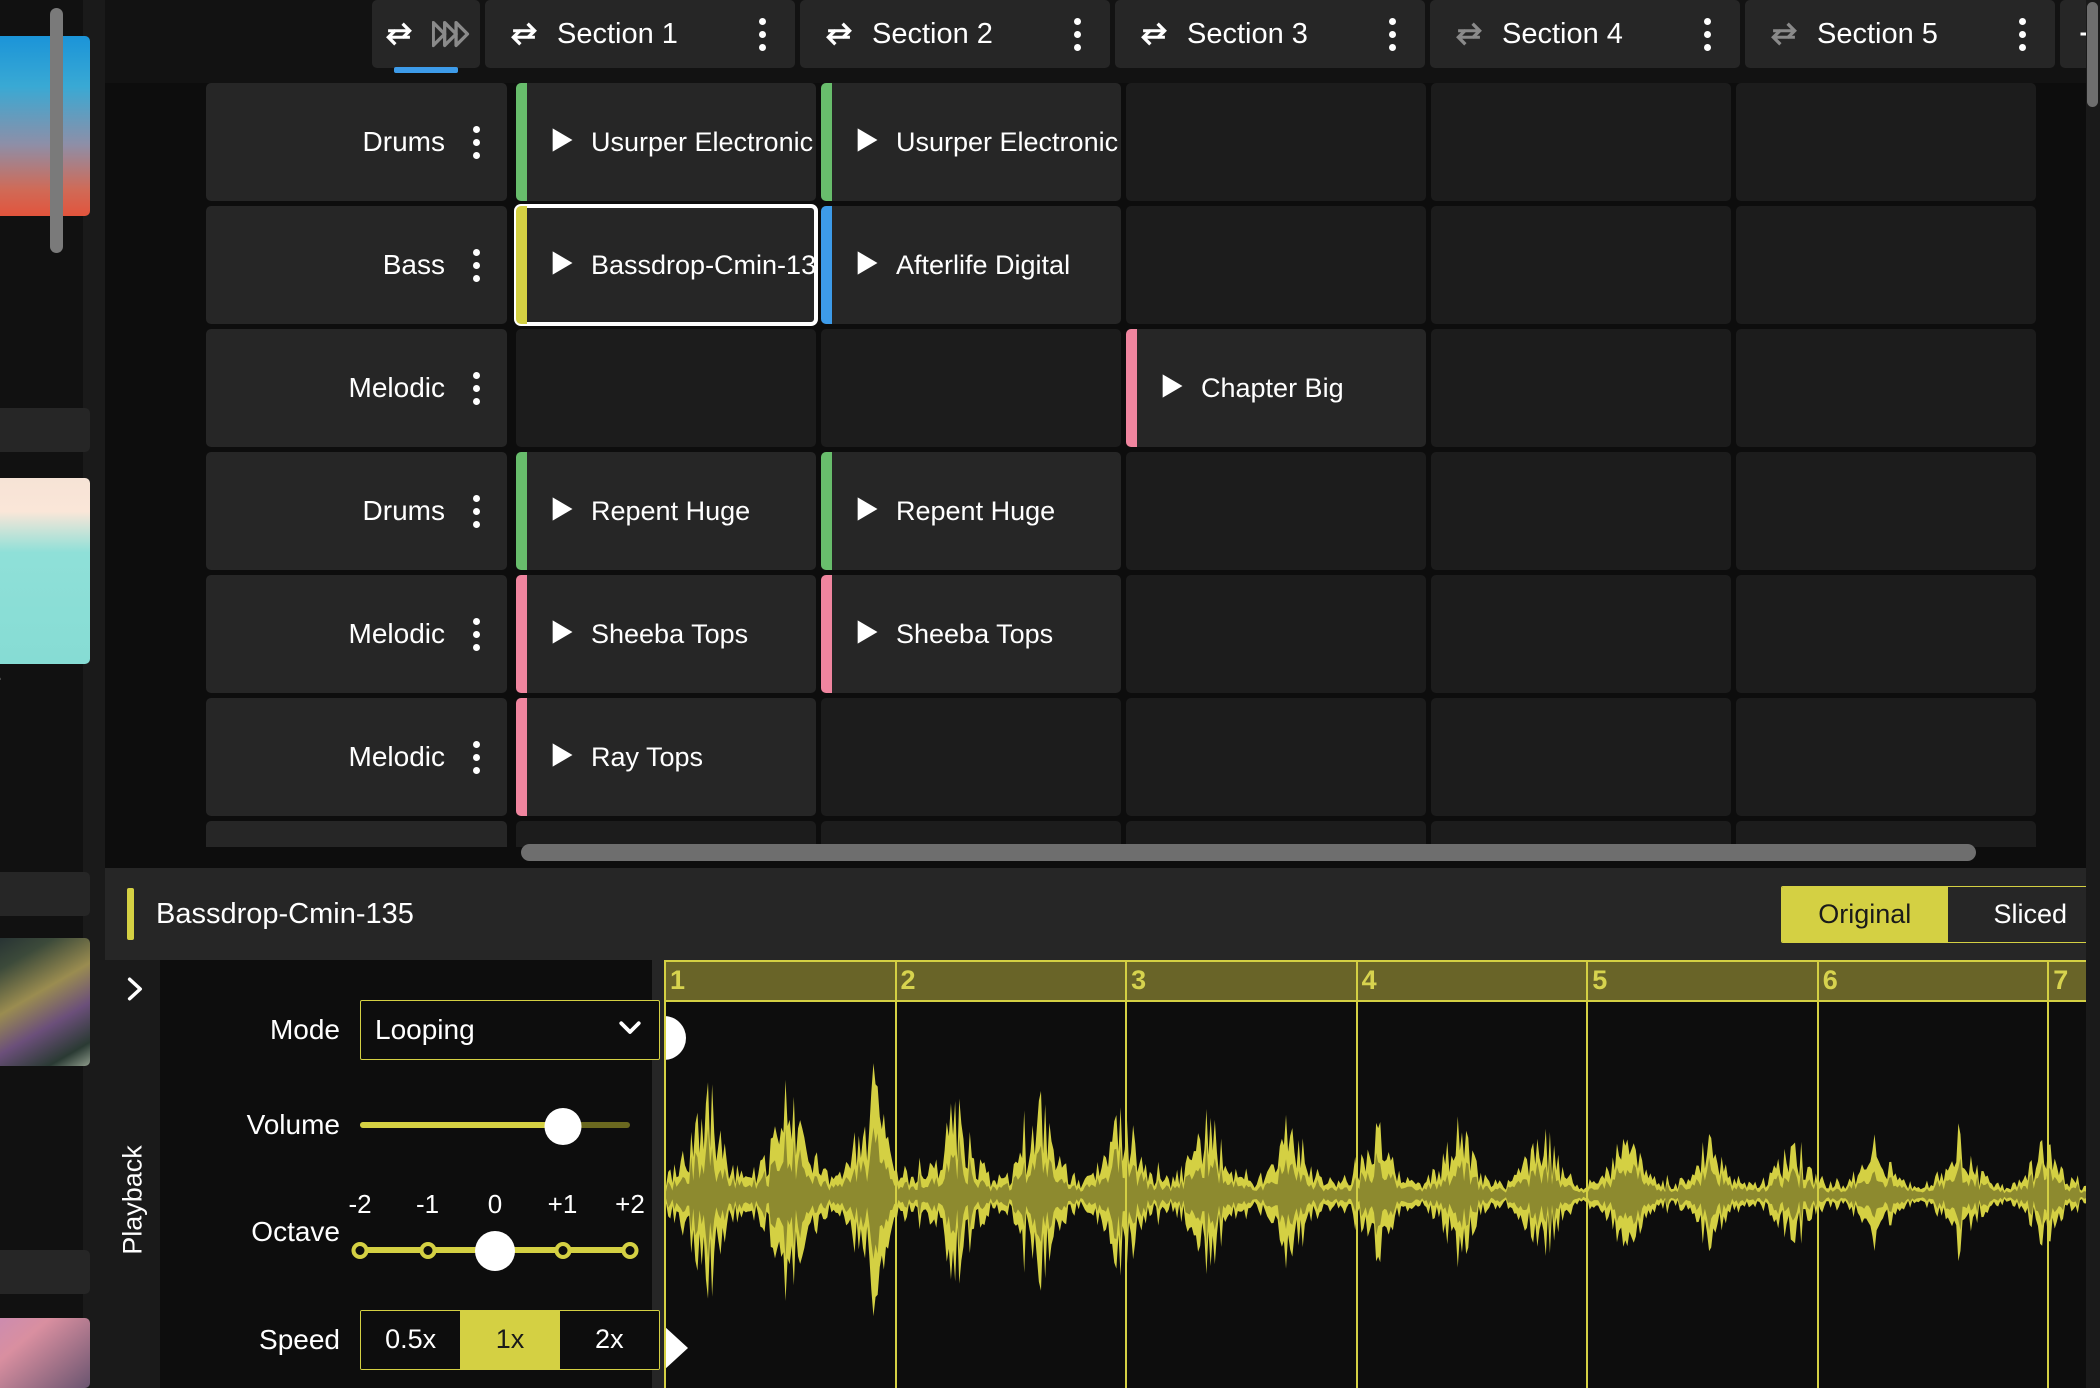  Describe the element at coordinates (56, 130) in the screenshot. I see `sidebar-scrollbar` at that location.